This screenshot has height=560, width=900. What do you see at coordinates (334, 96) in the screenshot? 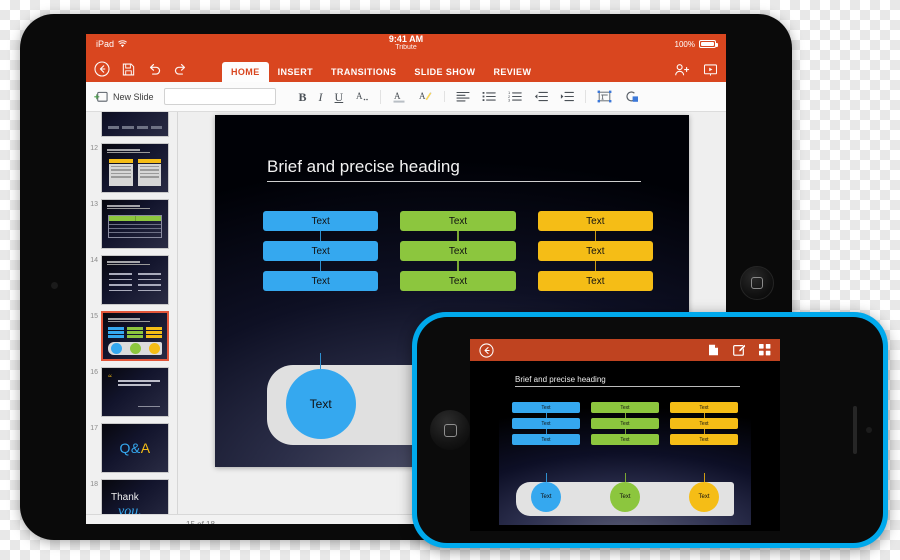
I see `text-style-group: B I U A` at bounding box center [334, 96].